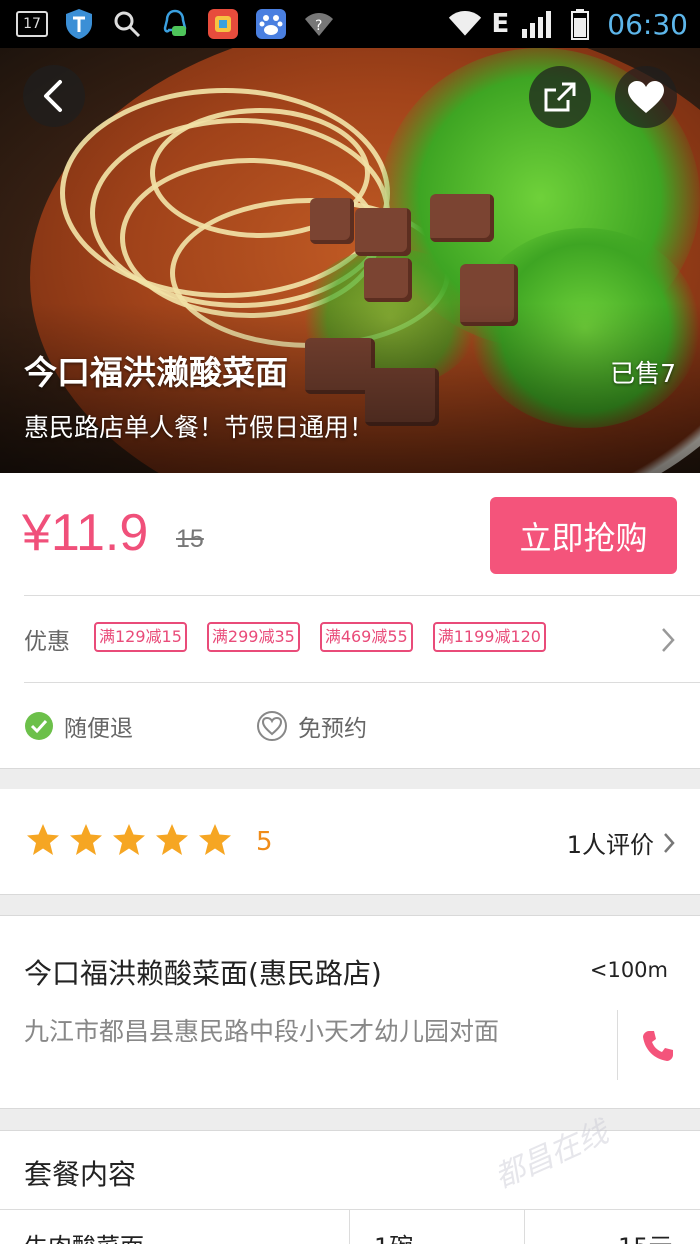 The height and width of the screenshot is (1244, 700). I want to click on status-bar: 17 ? E 06:30, so click(350, 24).